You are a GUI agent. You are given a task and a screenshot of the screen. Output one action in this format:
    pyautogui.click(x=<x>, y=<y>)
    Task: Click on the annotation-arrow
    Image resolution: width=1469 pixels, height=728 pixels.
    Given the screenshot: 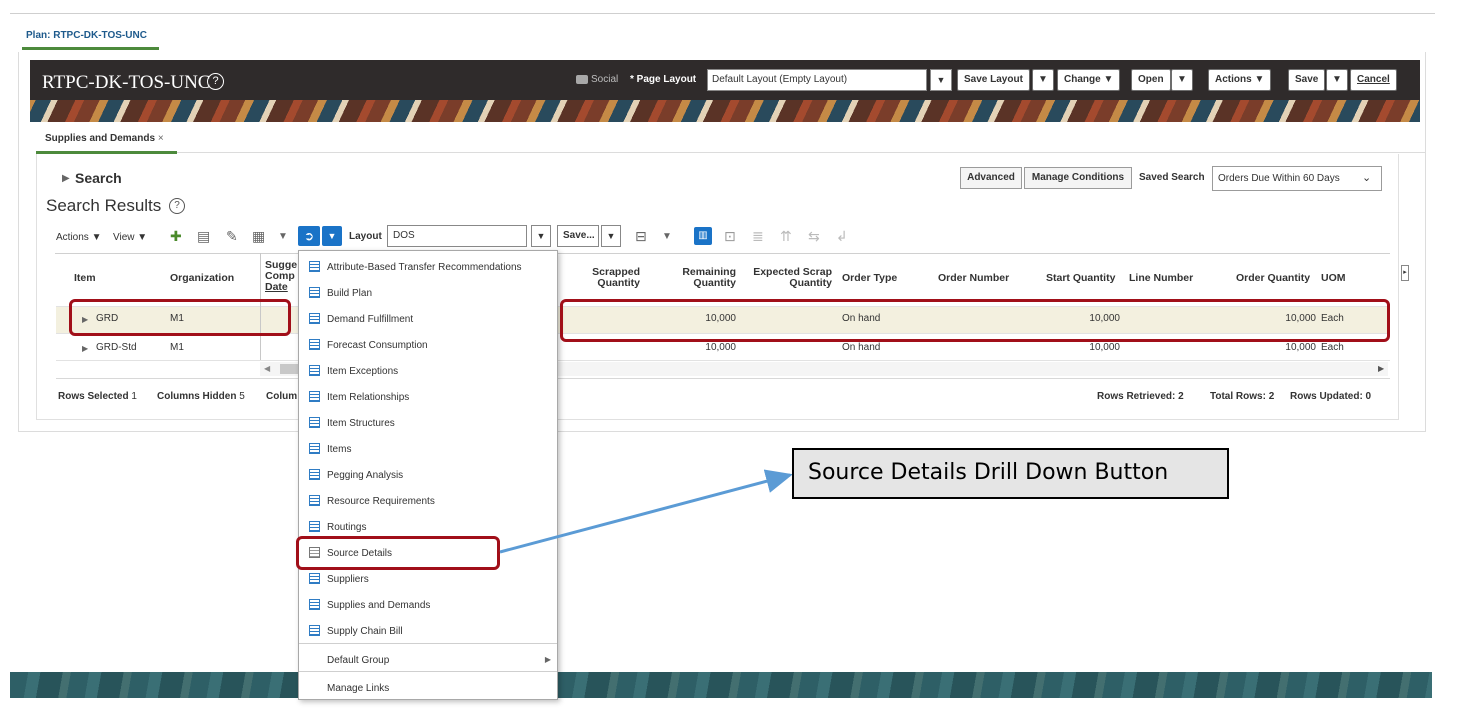 What is the action you would take?
    pyautogui.click(x=646, y=511)
    